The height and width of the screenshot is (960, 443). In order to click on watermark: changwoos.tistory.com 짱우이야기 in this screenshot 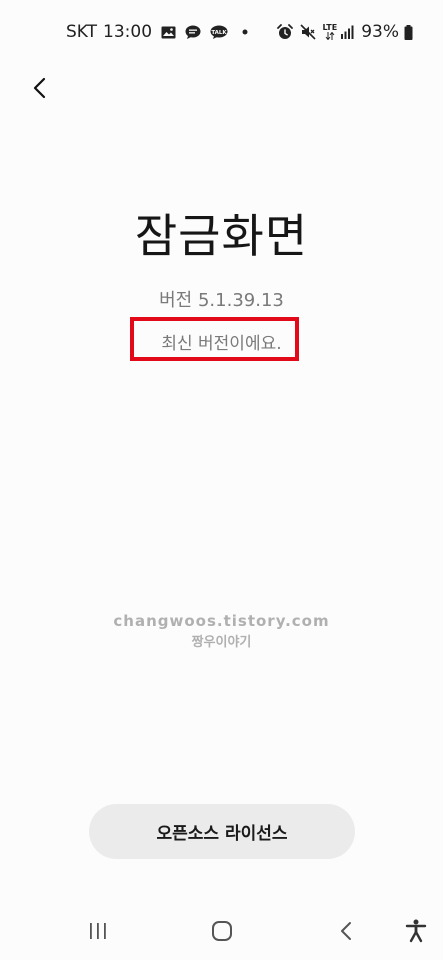, I will do `click(221, 631)`.